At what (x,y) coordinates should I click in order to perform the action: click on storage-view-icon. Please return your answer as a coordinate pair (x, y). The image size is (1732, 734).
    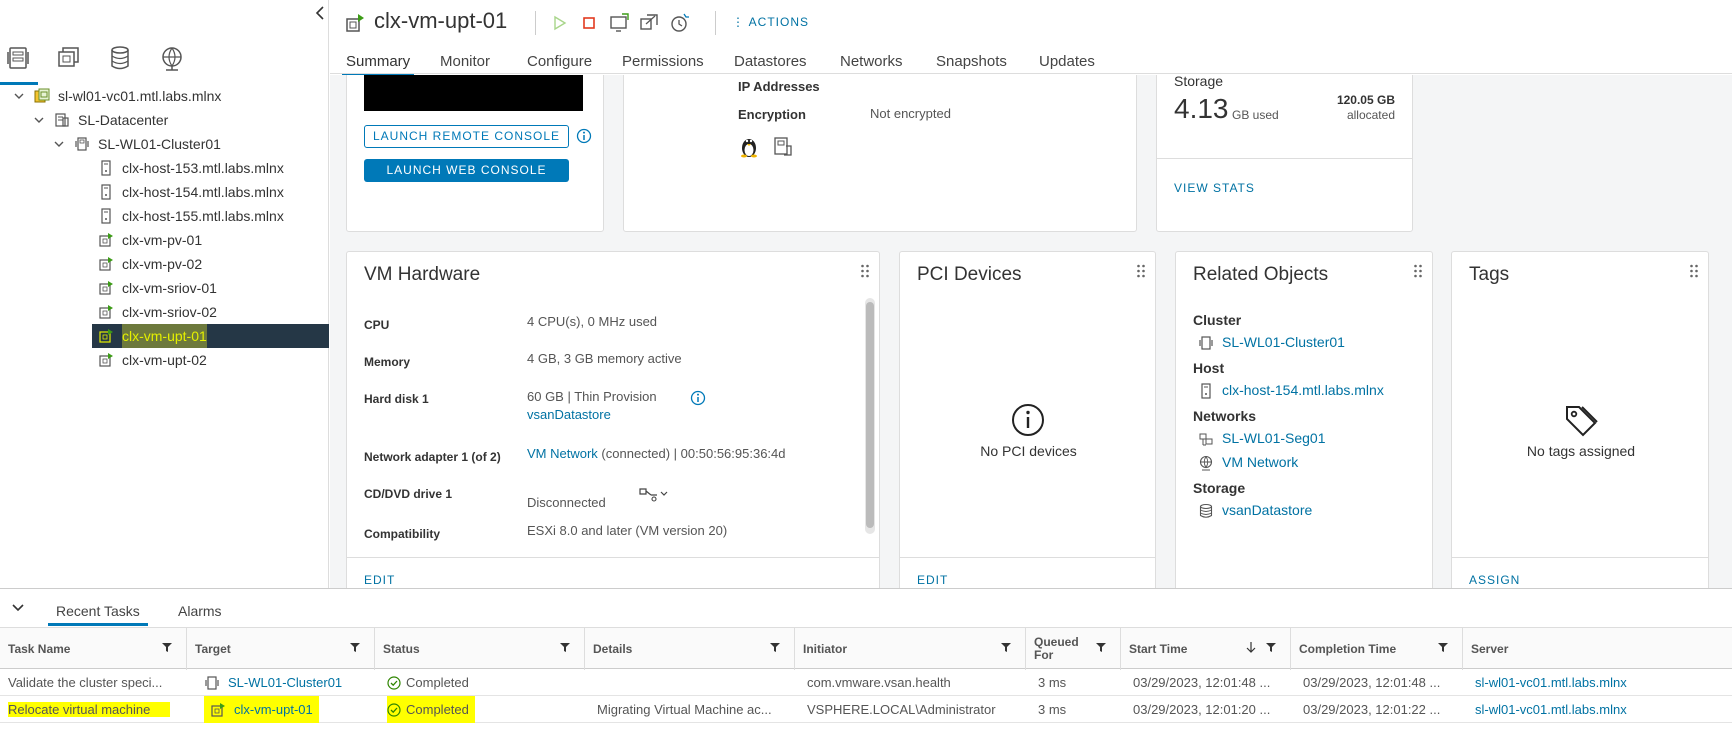
    Looking at the image, I should click on (120, 58).